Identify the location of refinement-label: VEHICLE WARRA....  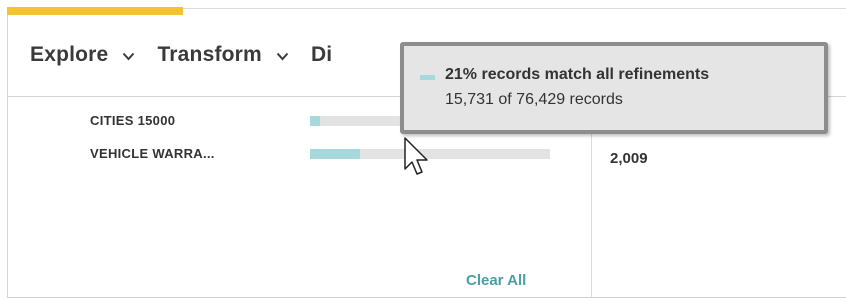
(152, 153).